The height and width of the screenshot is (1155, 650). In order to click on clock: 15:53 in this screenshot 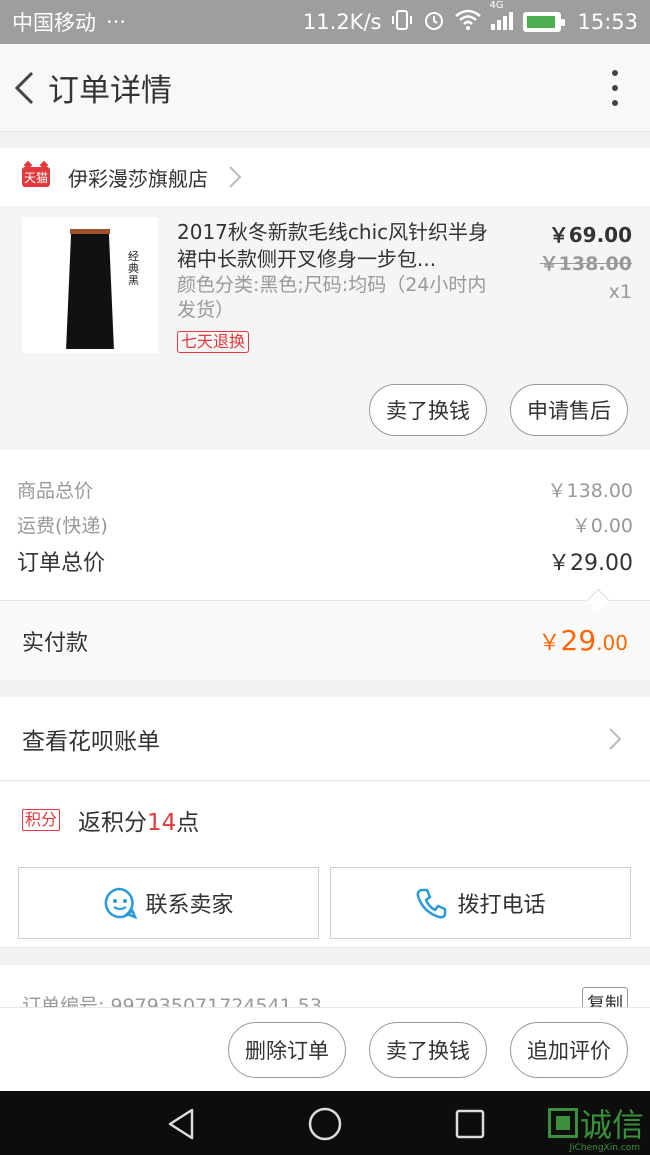, I will do `click(607, 22)`.